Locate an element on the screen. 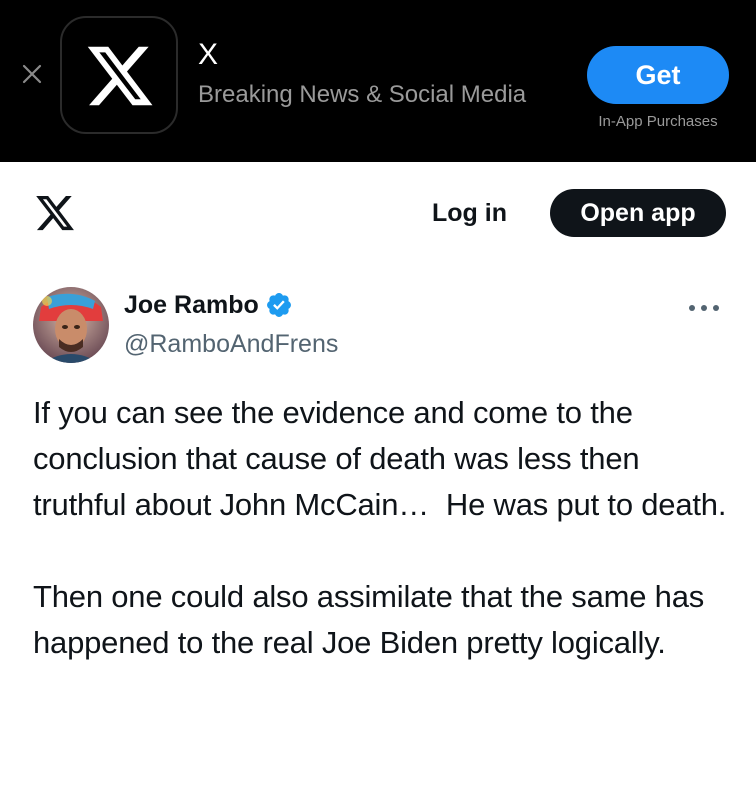 The image size is (756, 800). avatar is located at coordinates (71, 325).